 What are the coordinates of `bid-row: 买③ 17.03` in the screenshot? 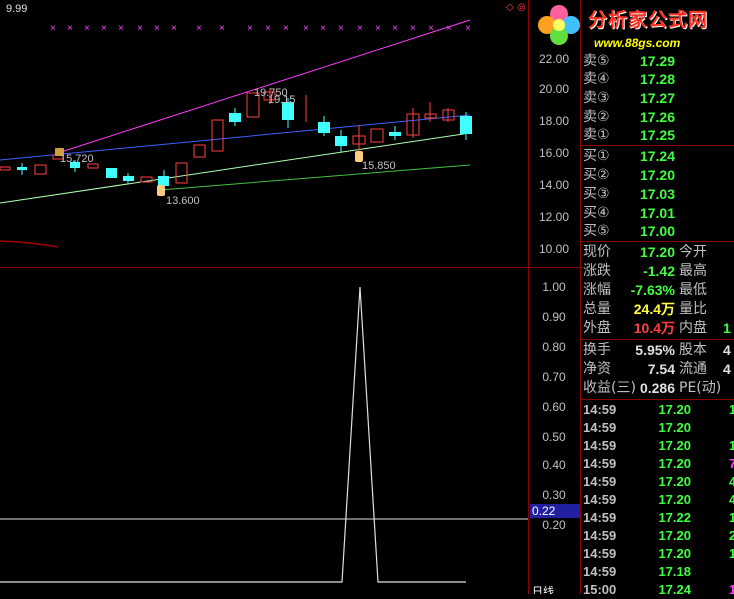 It's located at (657, 194).